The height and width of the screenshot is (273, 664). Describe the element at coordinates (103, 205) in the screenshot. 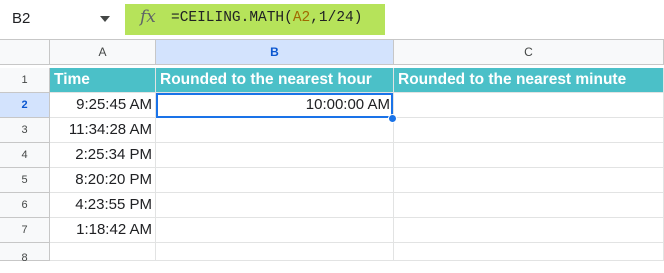

I see `cell-a6: 4:23:55 PM` at that location.